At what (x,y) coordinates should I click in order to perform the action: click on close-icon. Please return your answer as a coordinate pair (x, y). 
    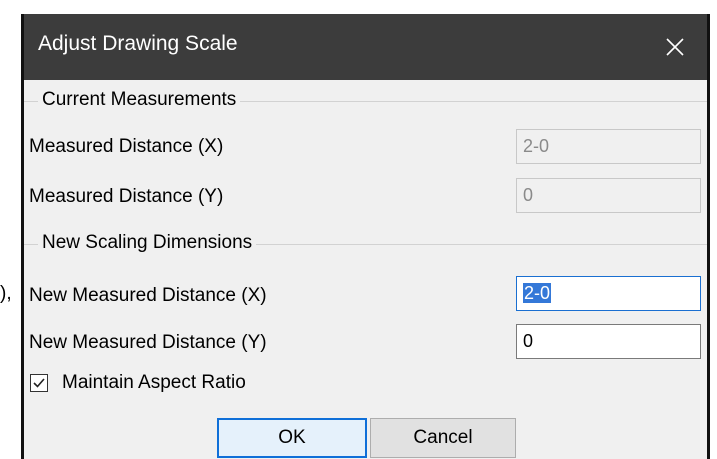
    Looking at the image, I should click on (675, 47).